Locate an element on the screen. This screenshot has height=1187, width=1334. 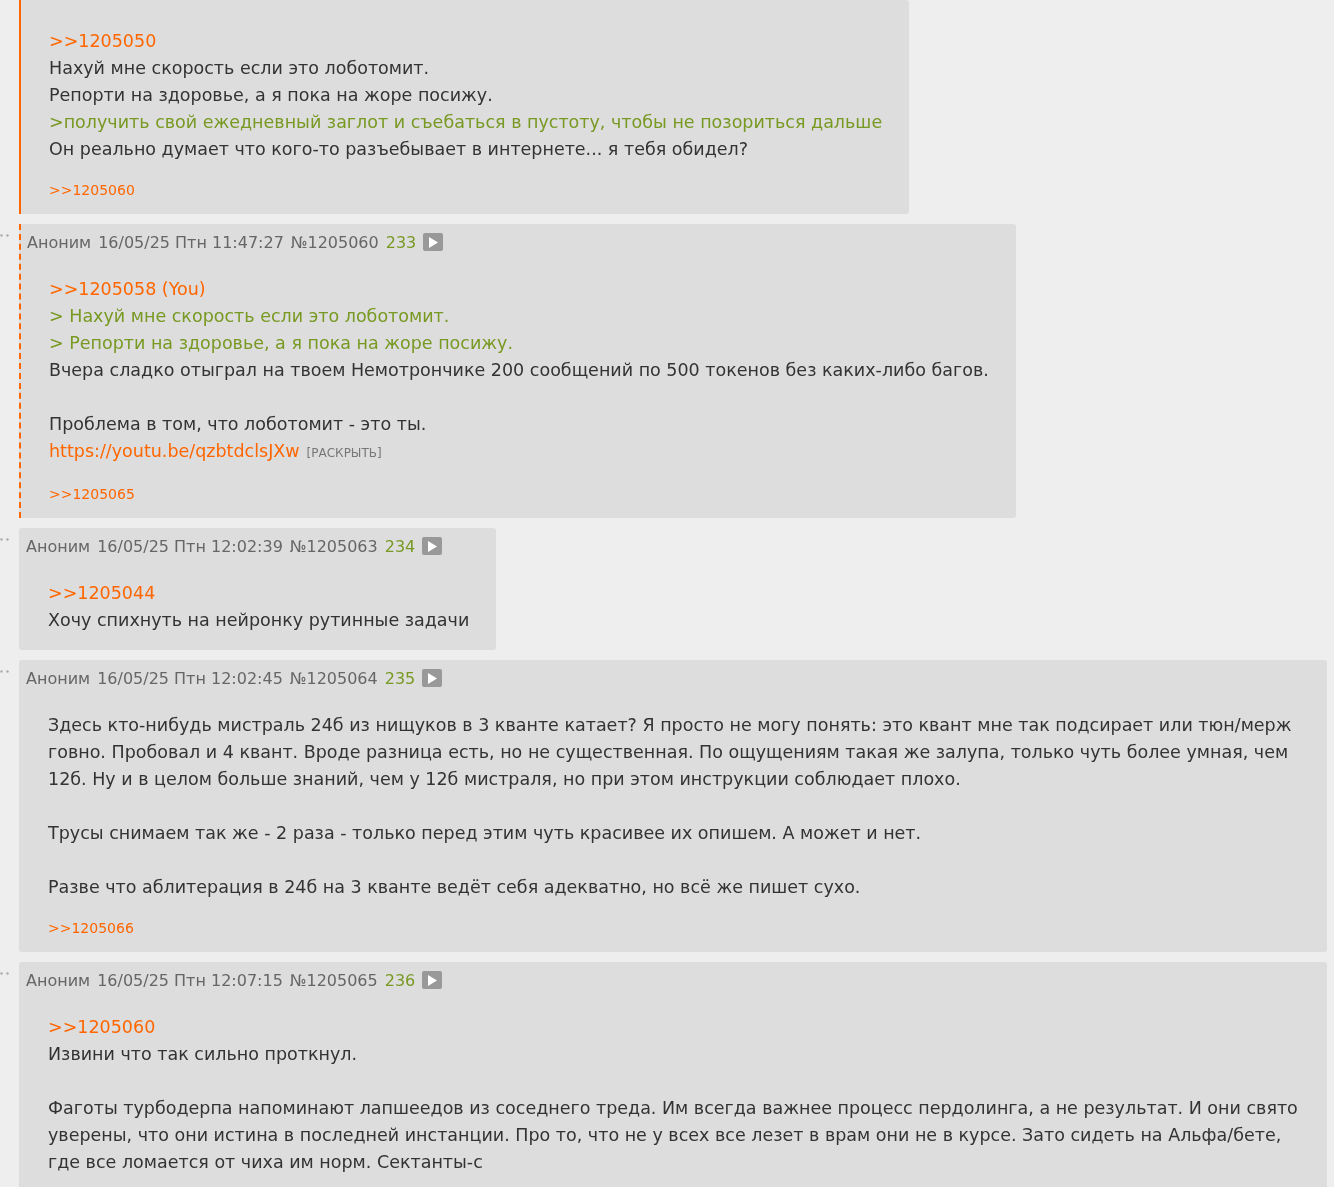
expand-link: [РАСКРЫТЬ] is located at coordinates (344, 453).